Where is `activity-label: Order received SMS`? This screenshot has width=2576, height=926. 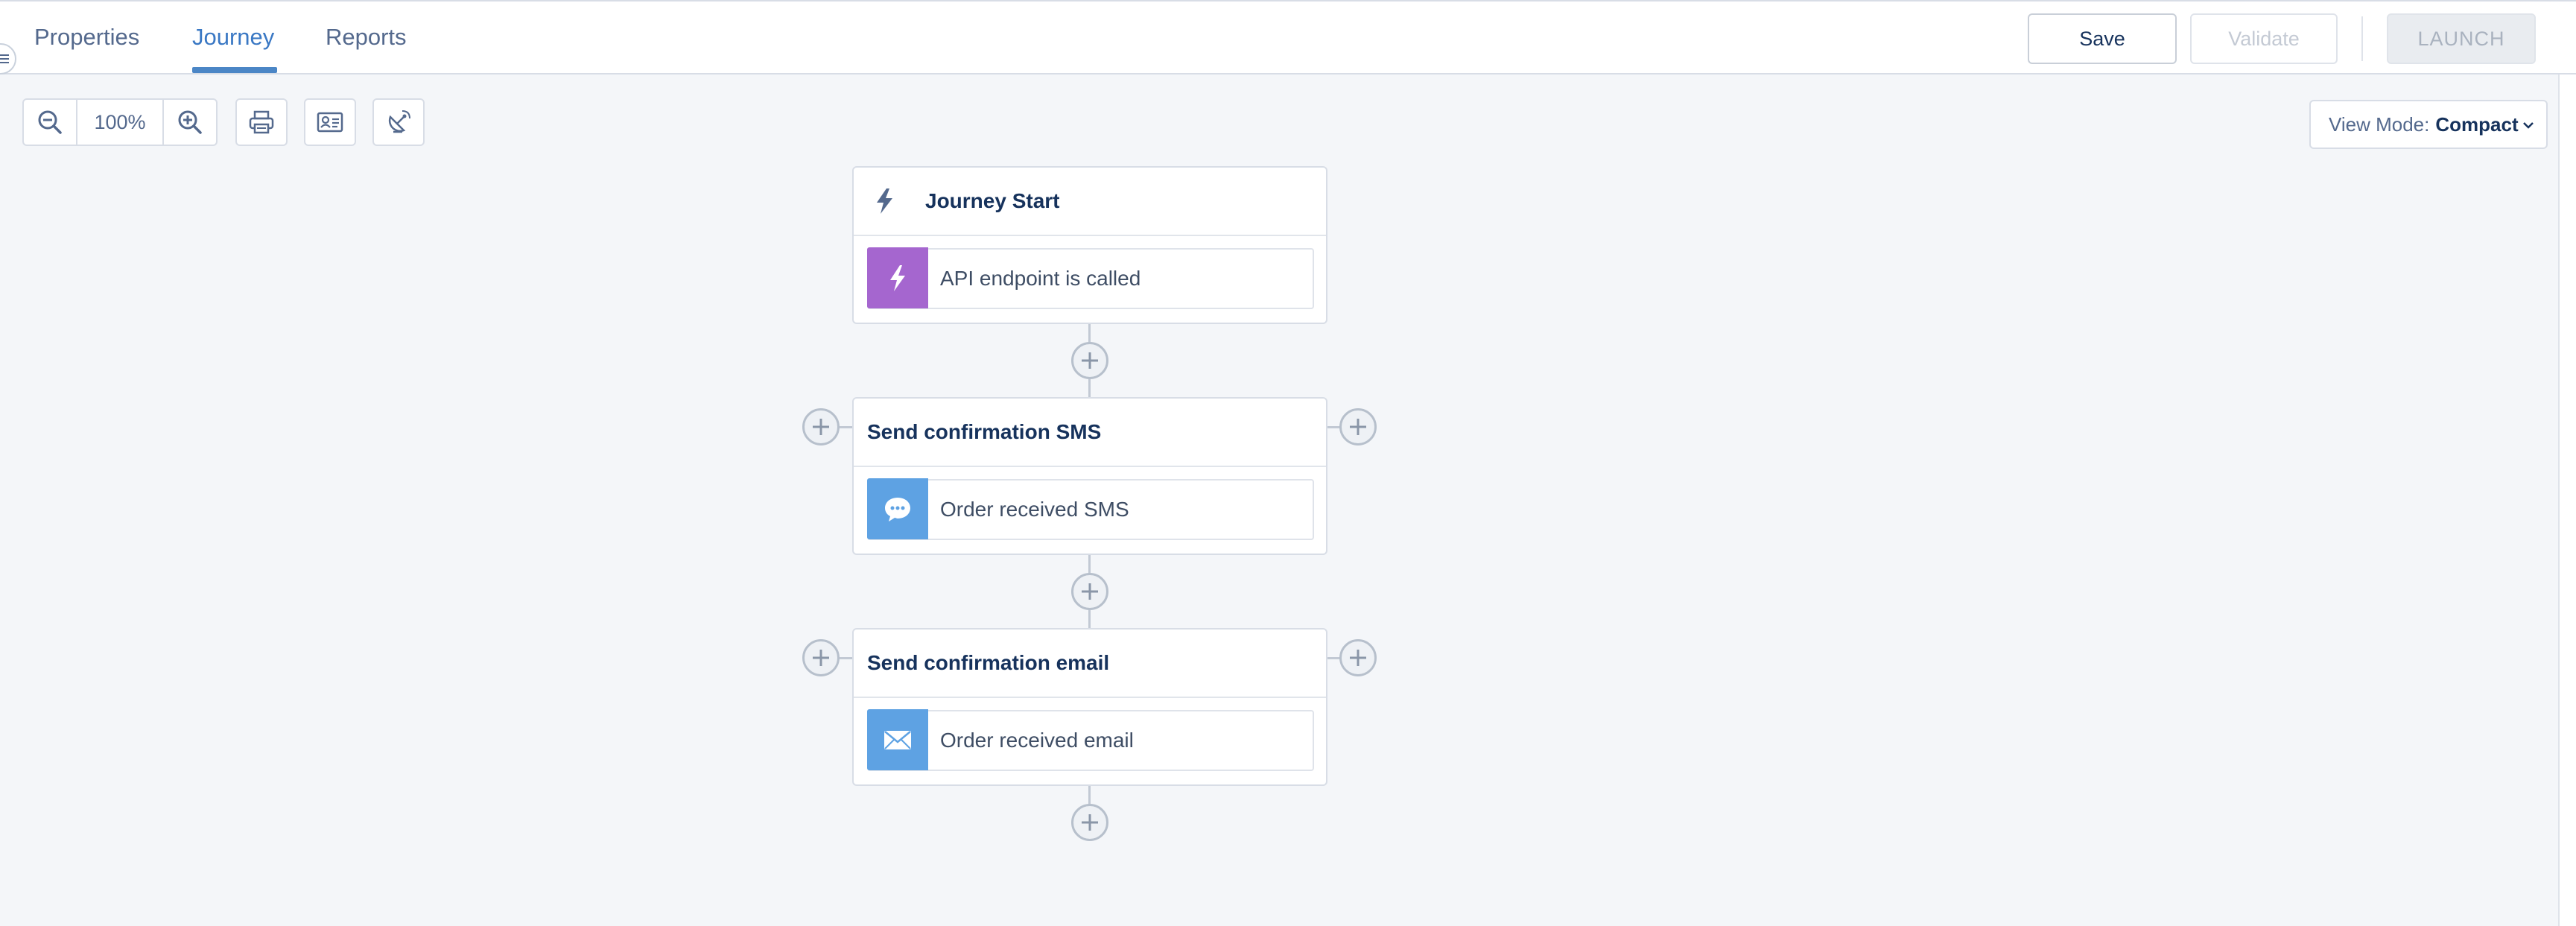 activity-label: Order received SMS is located at coordinates (1035, 510).